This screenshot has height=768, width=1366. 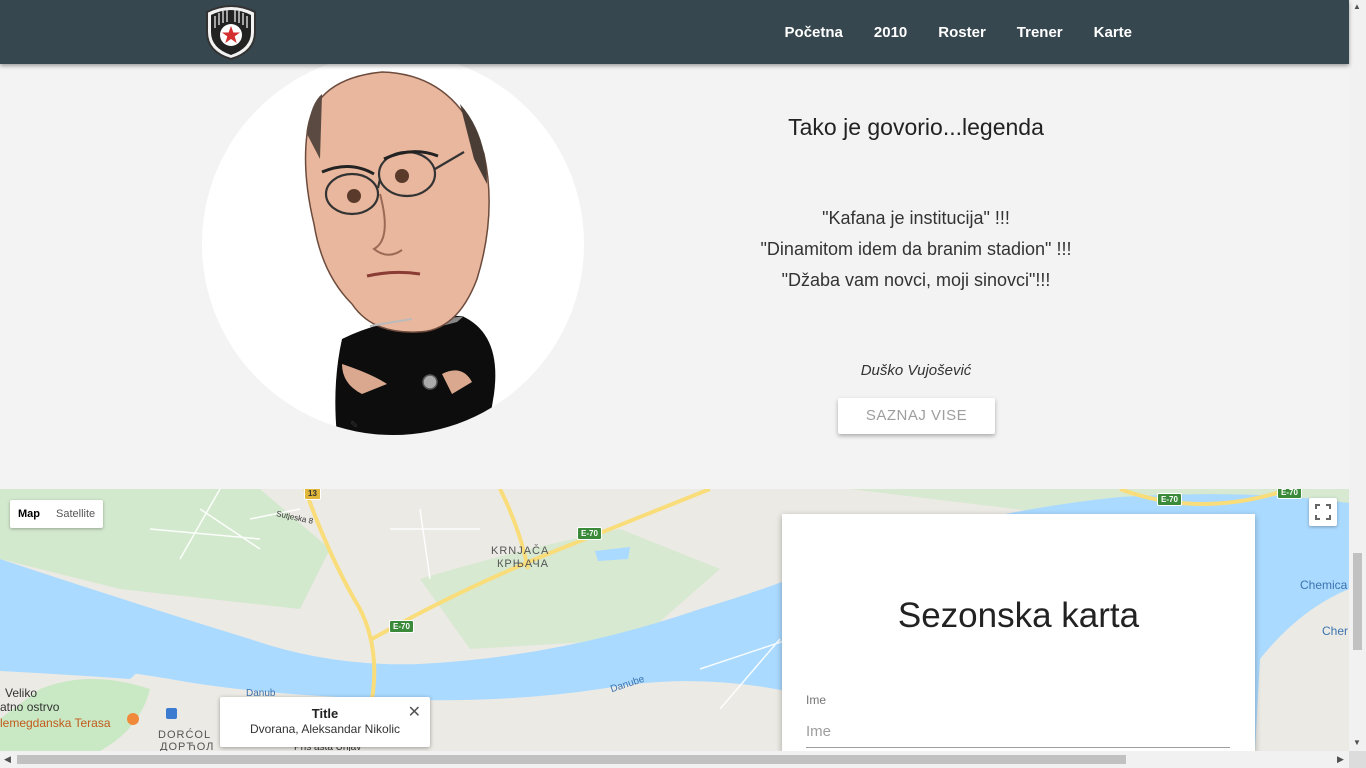 I want to click on map-info-window: Title Dvorana, Aleksandar Nikolic ✕, so click(x=325, y=722).